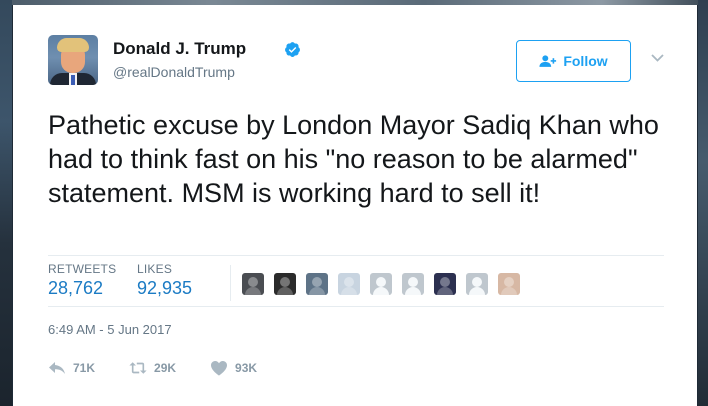 Image resolution: width=708 pixels, height=406 pixels. Describe the element at coordinates (165, 368) in the screenshot. I see `retweet-count: 29K` at that location.